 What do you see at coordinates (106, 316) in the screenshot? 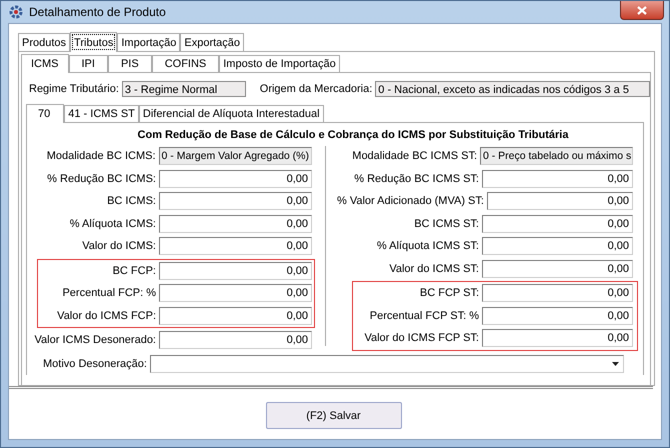
I see `field-label: Valor do ICMS FCP:` at bounding box center [106, 316].